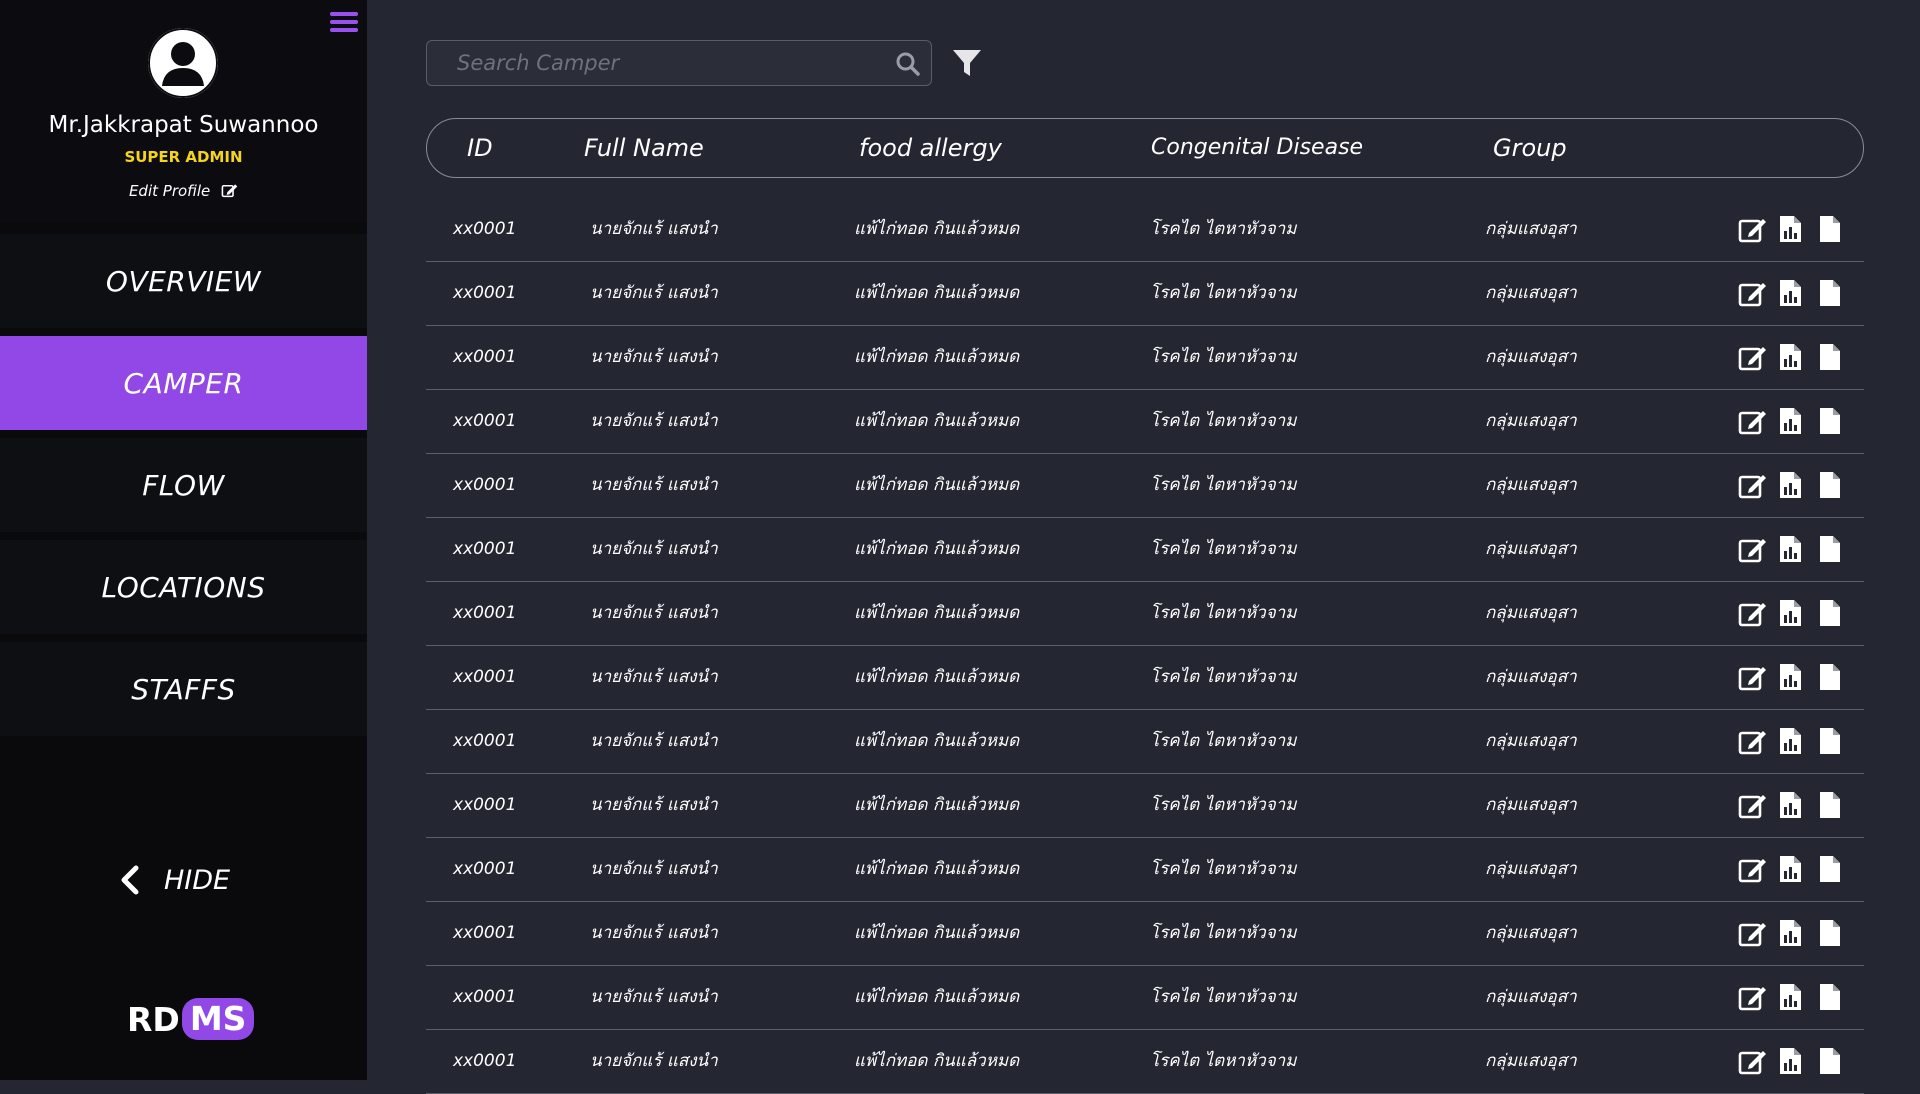 The height and width of the screenshot is (1094, 1920). What do you see at coordinates (183, 689) in the screenshot?
I see `nav-staffs: STAFFS` at bounding box center [183, 689].